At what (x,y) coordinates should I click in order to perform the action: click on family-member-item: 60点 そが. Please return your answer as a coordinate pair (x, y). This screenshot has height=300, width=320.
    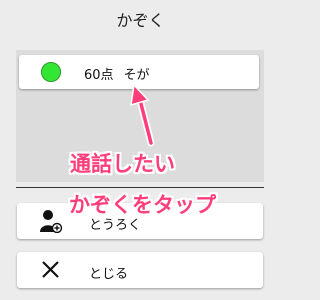
    Looking at the image, I should click on (139, 72).